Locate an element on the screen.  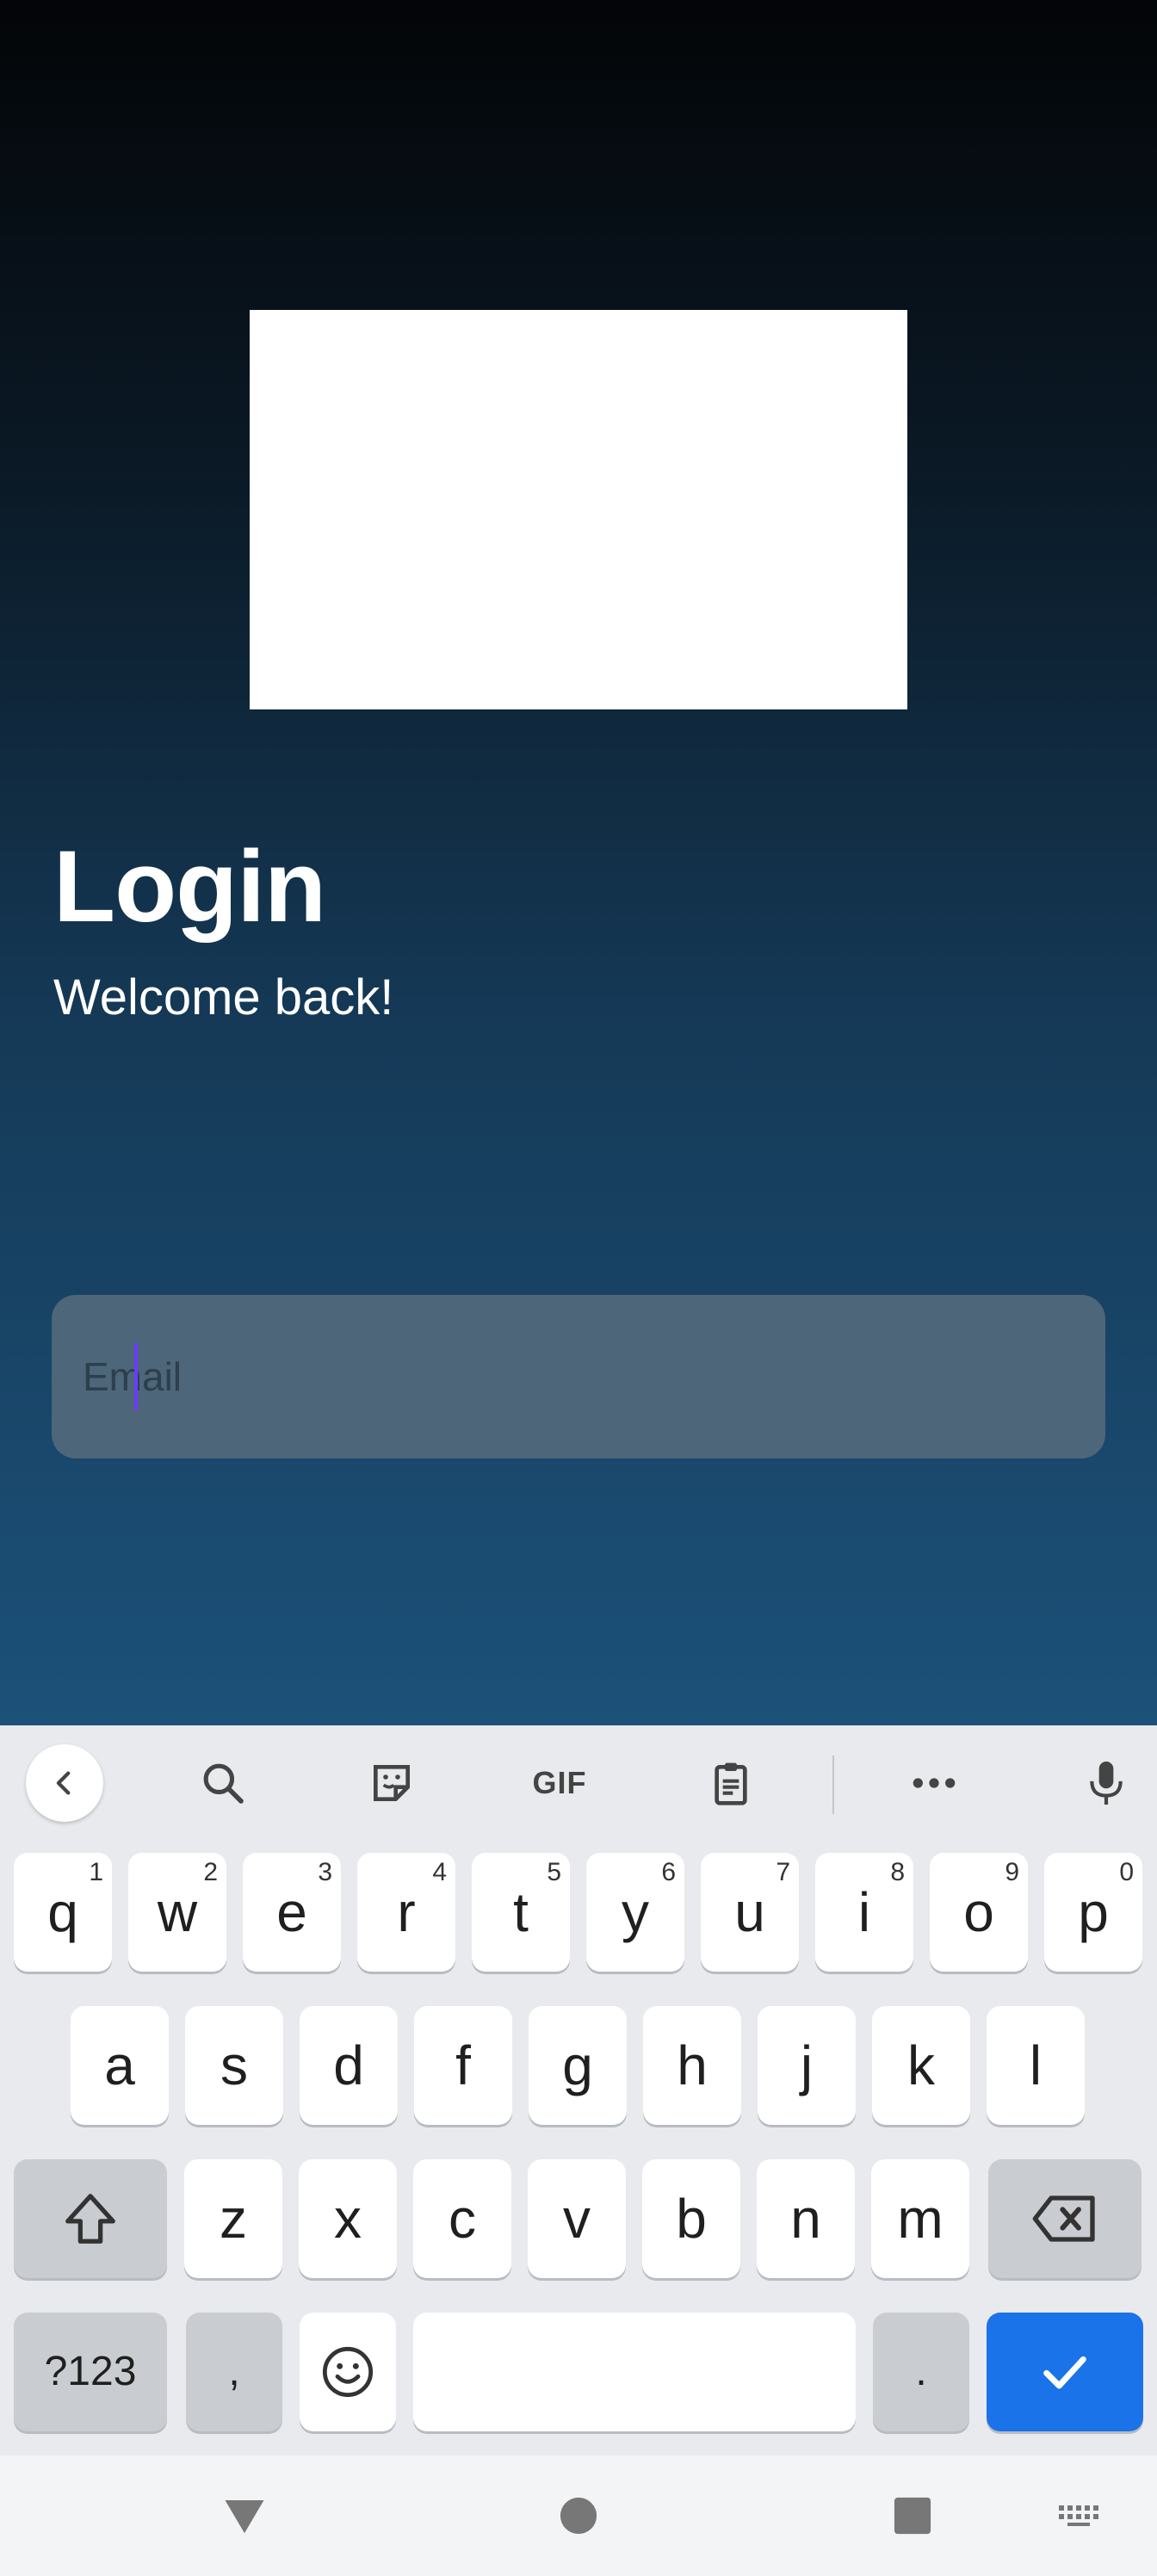
key-label: x is located at coordinates (348, 2219).